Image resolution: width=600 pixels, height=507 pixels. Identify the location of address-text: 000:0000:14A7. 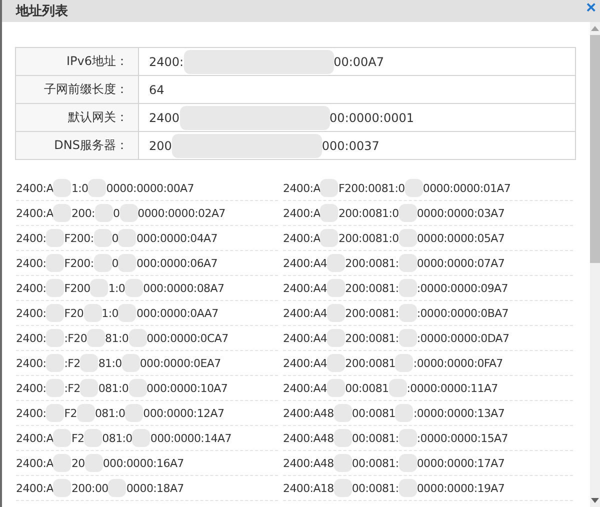
(191, 438).